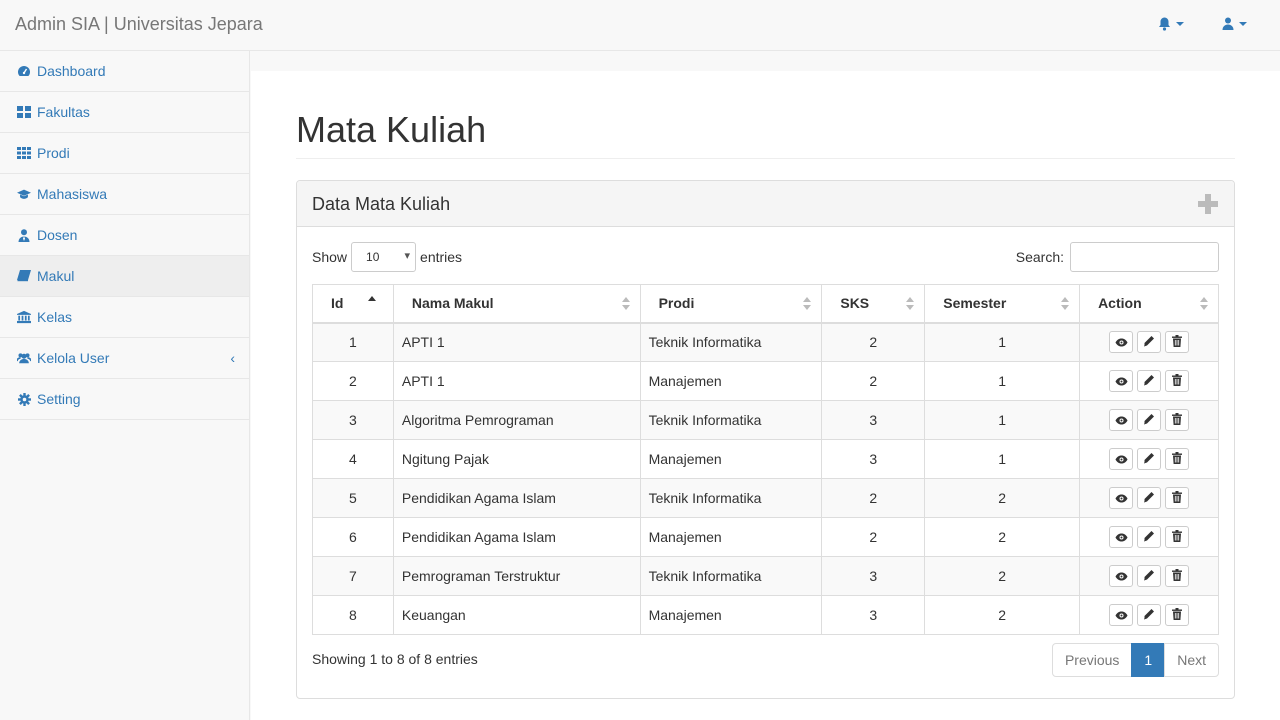  Describe the element at coordinates (57, 235) in the screenshot. I see `sidebar-item-label: Dosen` at that location.